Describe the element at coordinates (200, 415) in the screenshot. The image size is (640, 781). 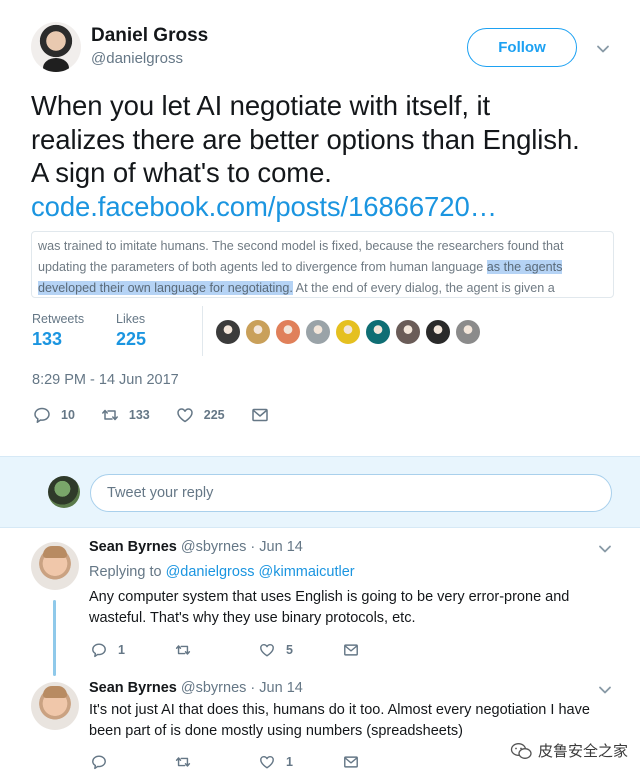
I see `like-button: 225` at that location.